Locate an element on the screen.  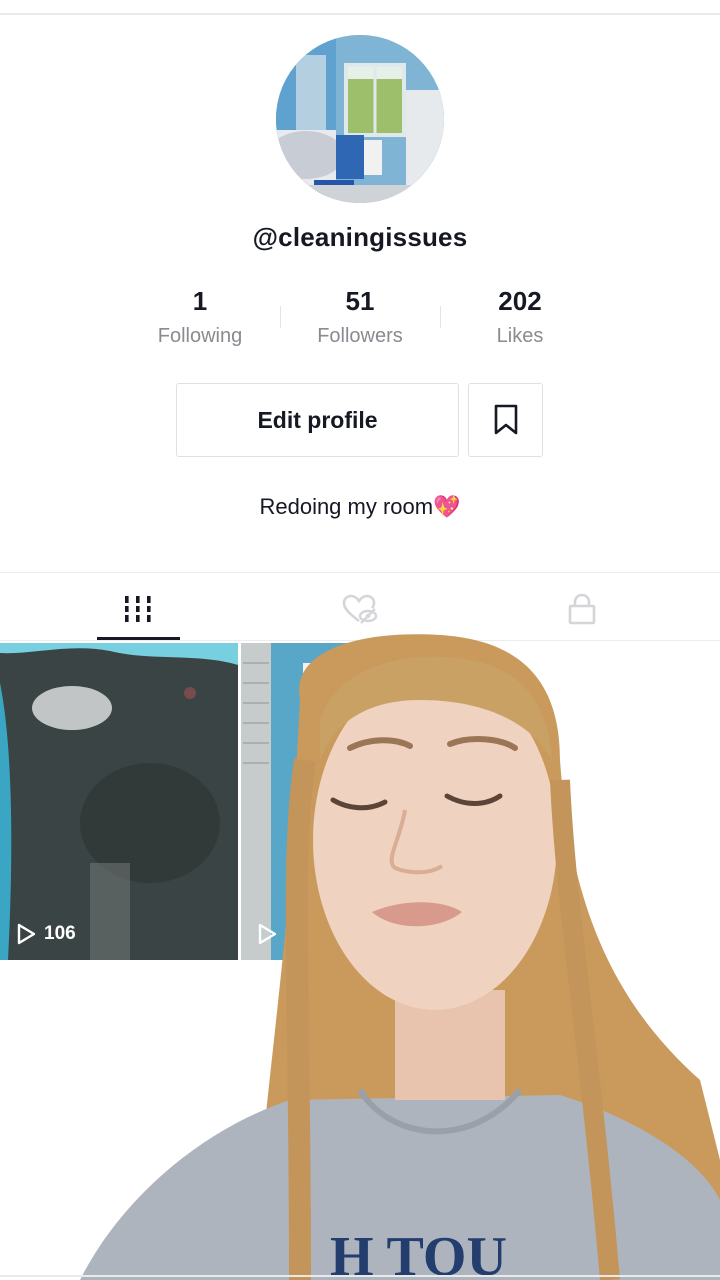
stat-followers: 51 Followers is located at coordinates (360, 316).